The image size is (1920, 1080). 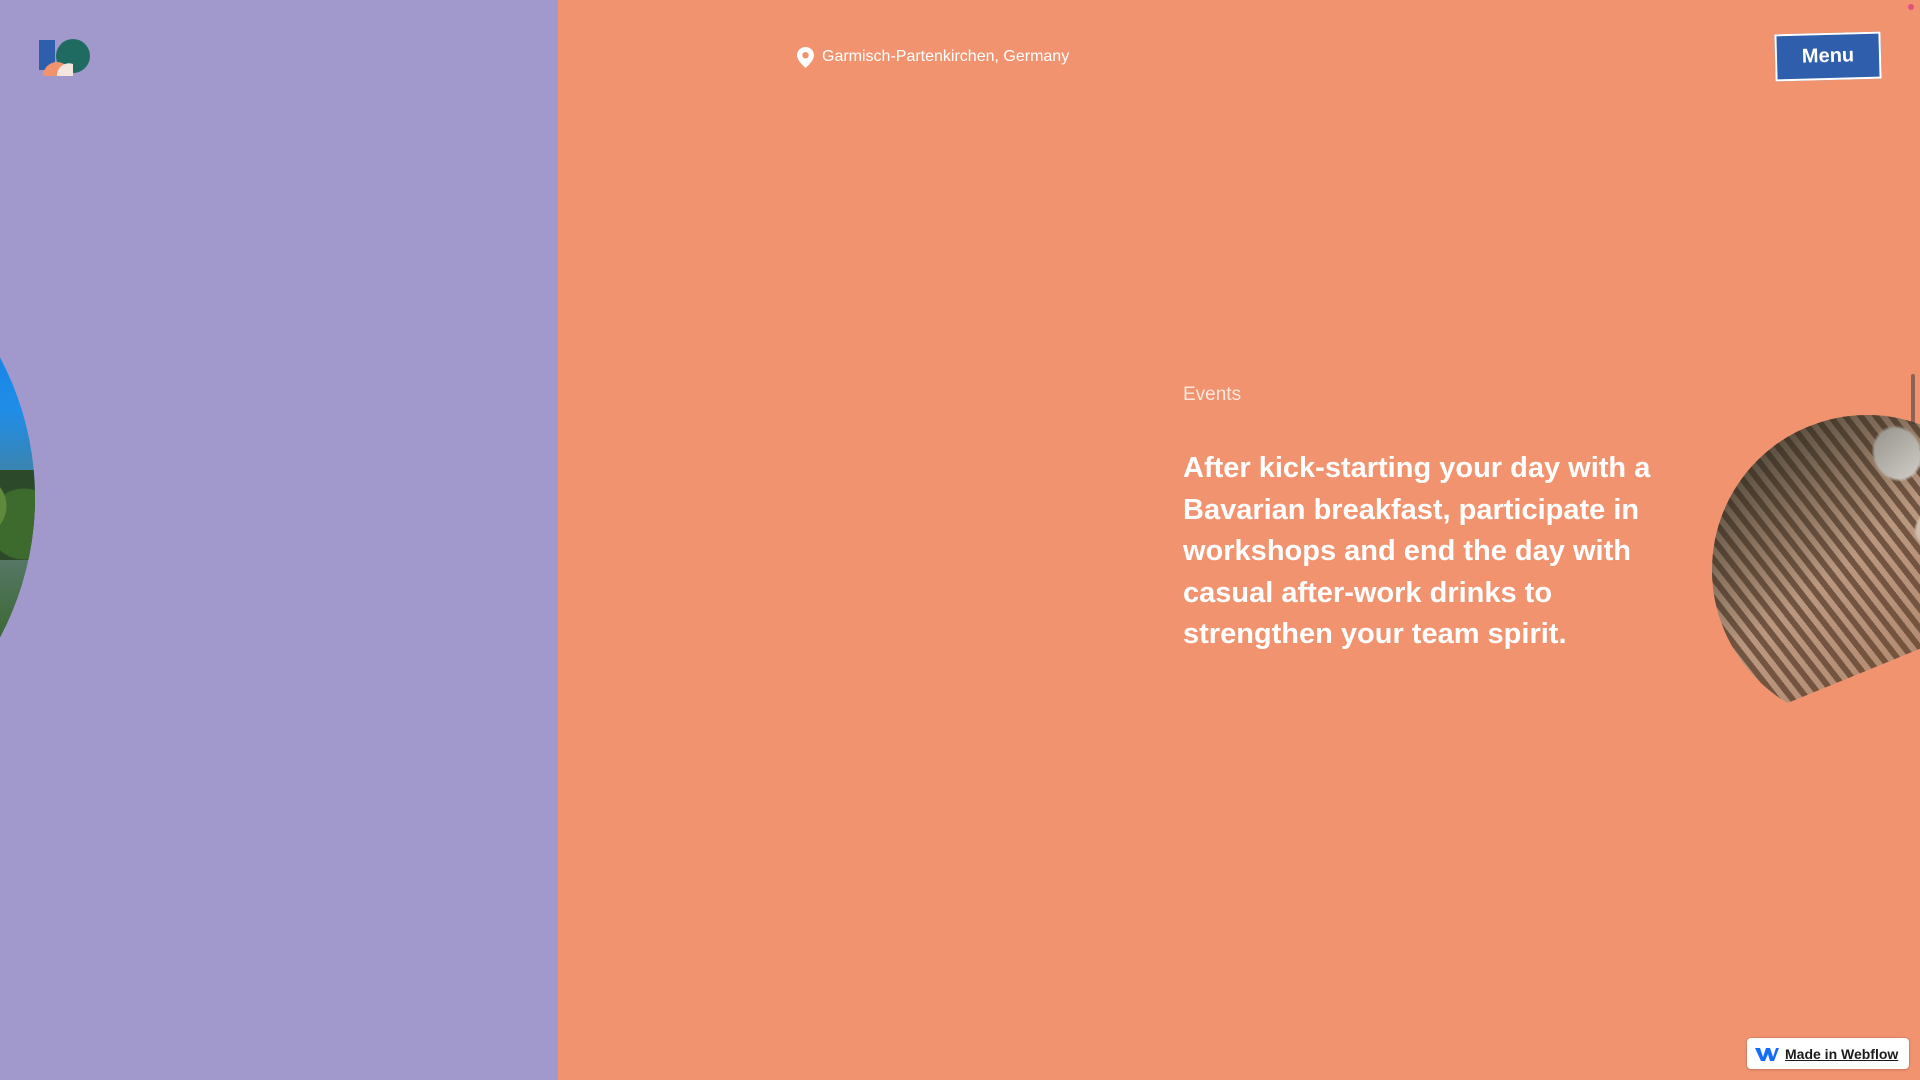 I want to click on location: Garmisch-Partenkirchen, Germany, so click(x=933, y=57).